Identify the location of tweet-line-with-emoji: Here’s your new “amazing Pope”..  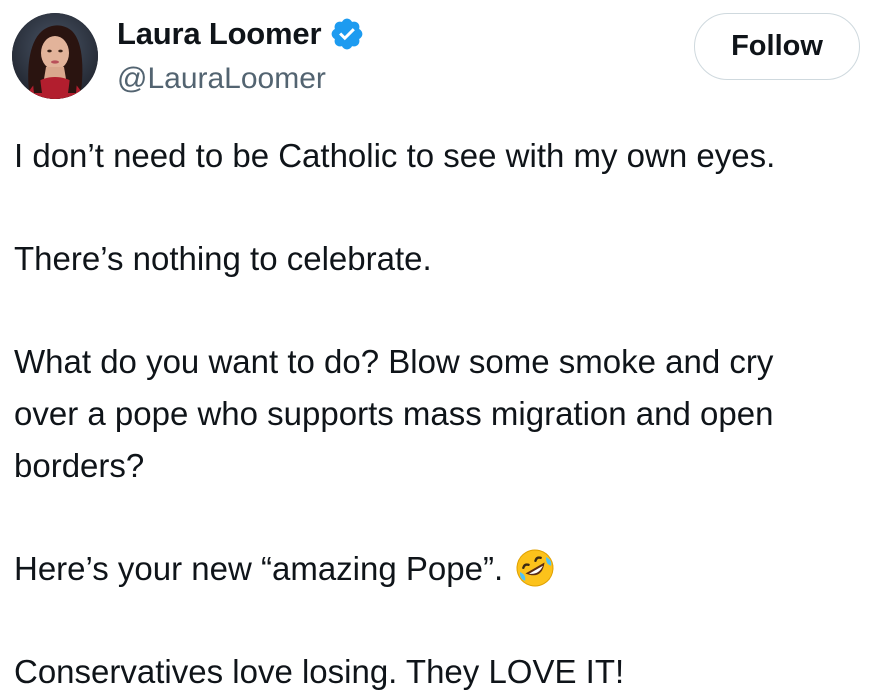
(450, 569).